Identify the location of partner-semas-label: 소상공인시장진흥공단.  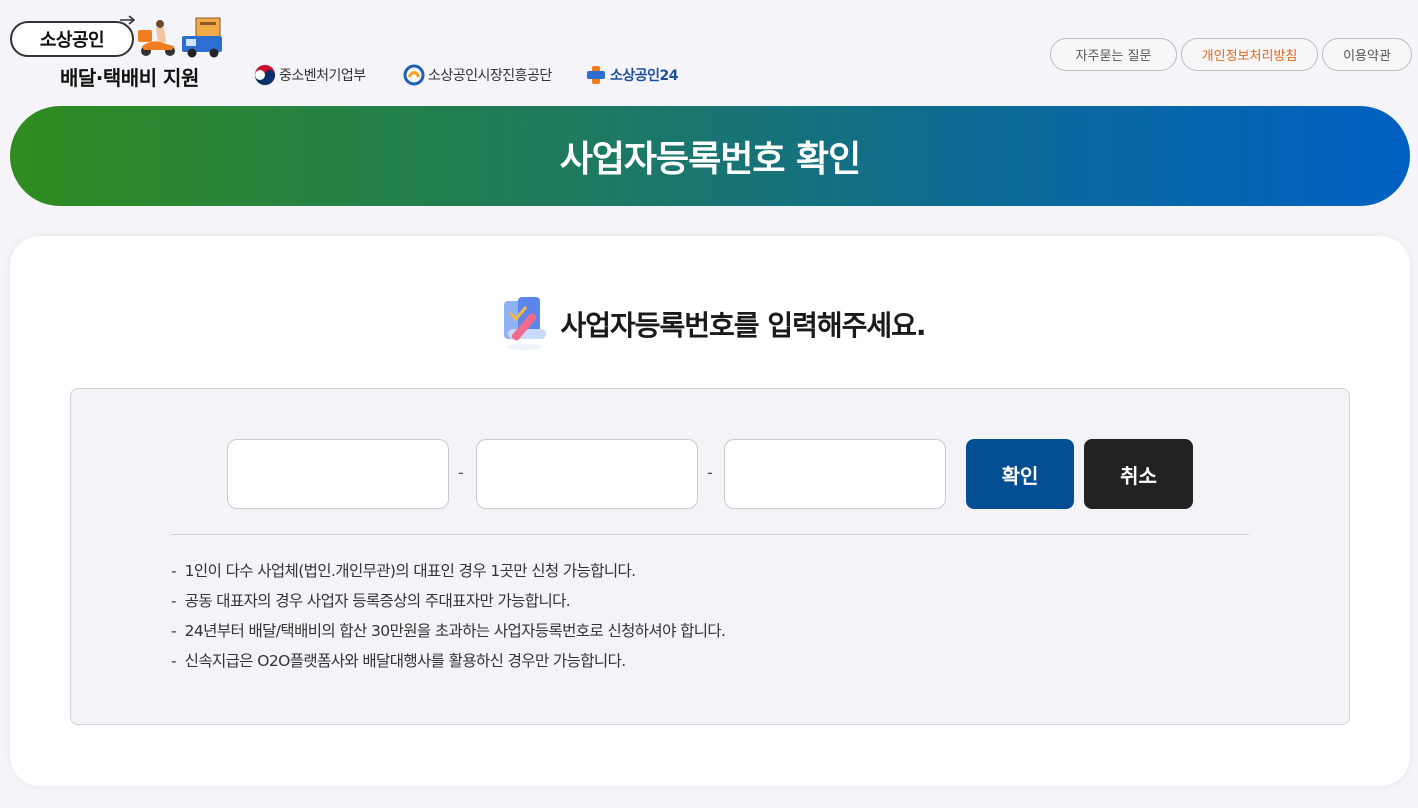
(490, 76).